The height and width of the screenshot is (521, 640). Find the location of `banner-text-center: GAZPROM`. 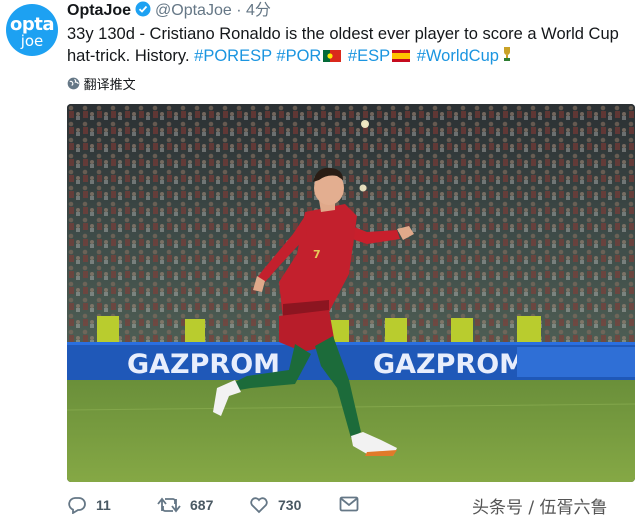

banner-text-center: GAZPROM is located at coordinates (449, 364).